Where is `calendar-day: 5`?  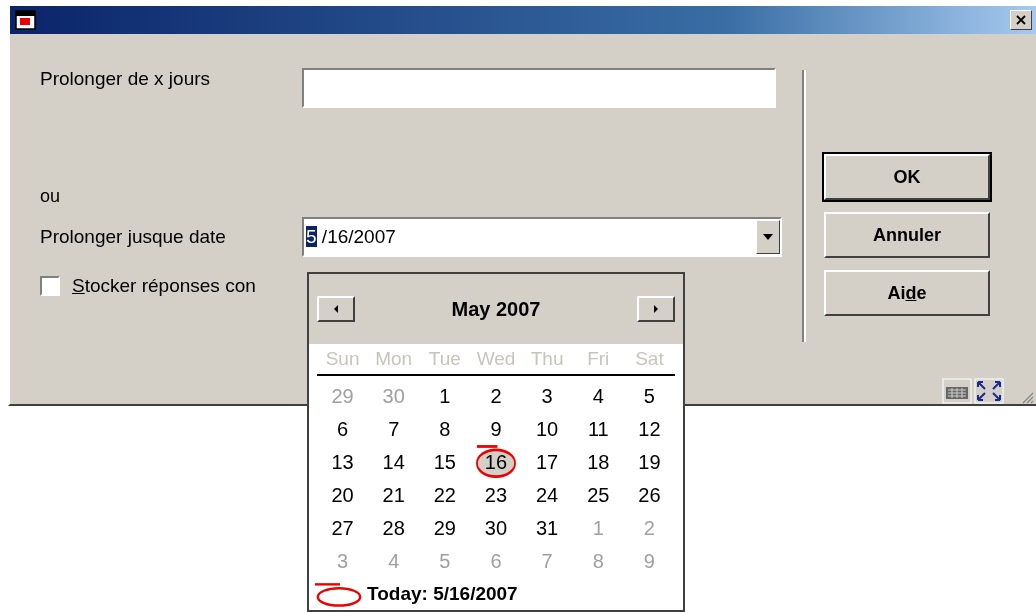 calendar-day: 5 is located at coordinates (649, 396).